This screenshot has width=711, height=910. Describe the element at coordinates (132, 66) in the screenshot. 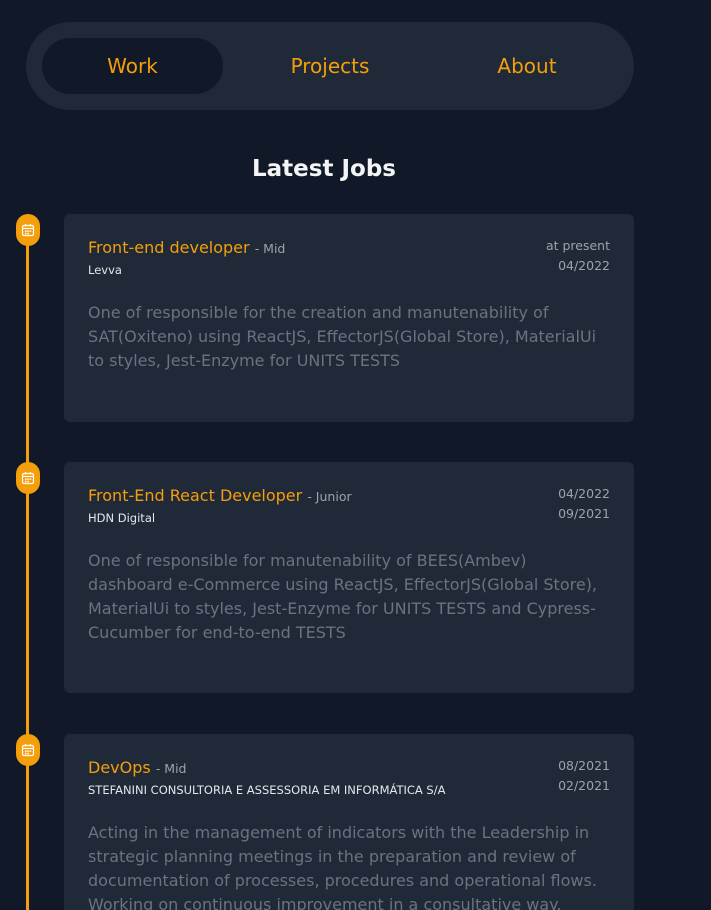

I see `tab-work: Work` at that location.